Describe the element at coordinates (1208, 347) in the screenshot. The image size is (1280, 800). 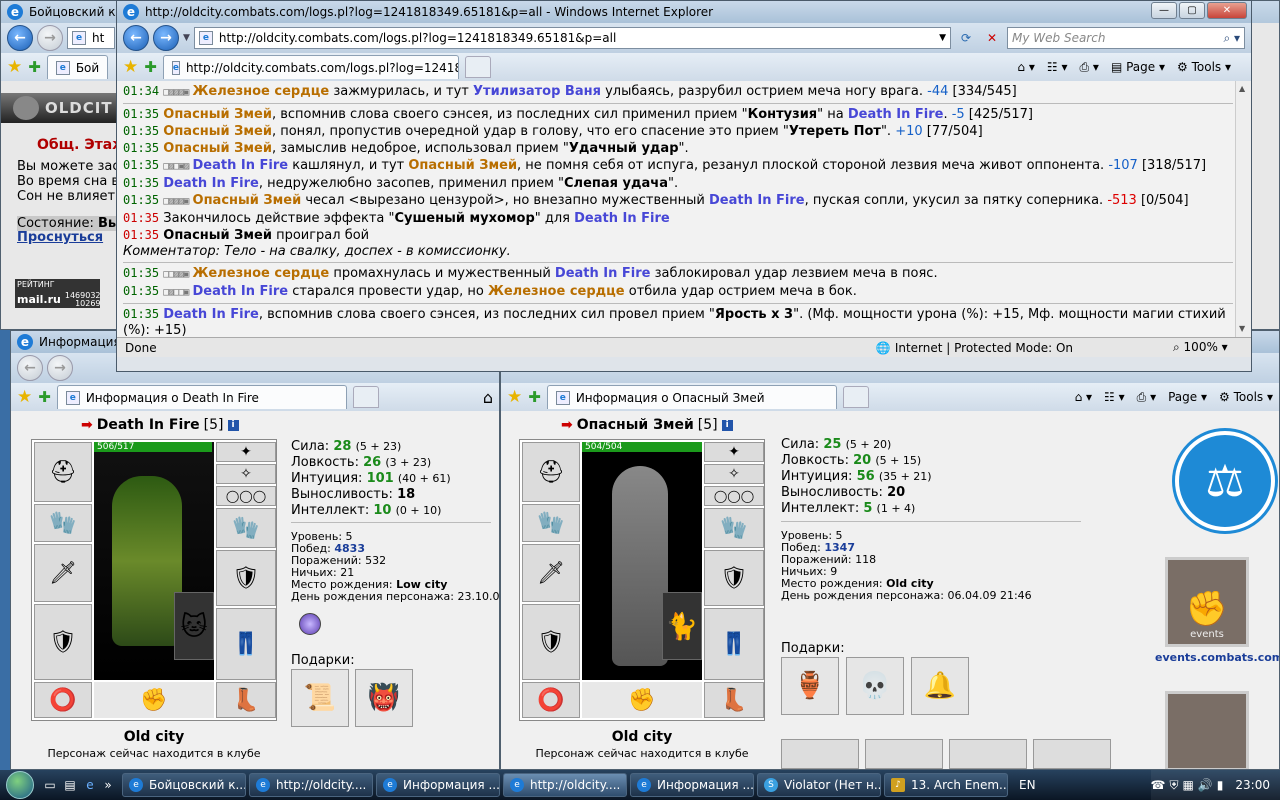
I see `zoom-control: ⌕ 100% ▾` at that location.